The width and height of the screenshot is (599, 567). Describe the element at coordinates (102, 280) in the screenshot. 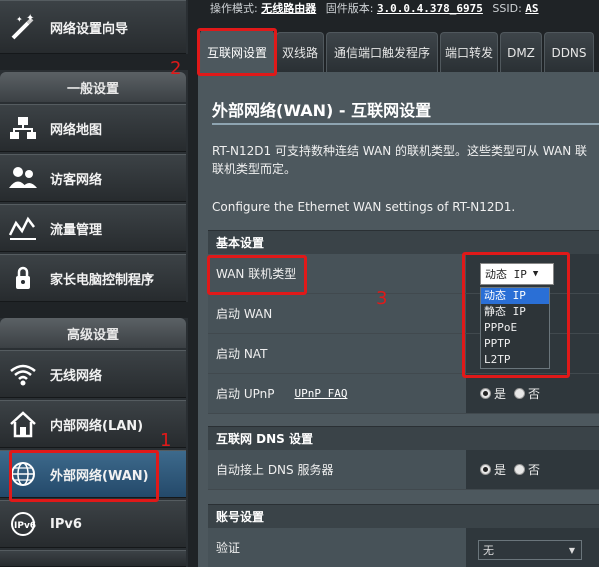

I see `sidebar-item-label: 家长电脑控制程序` at that location.